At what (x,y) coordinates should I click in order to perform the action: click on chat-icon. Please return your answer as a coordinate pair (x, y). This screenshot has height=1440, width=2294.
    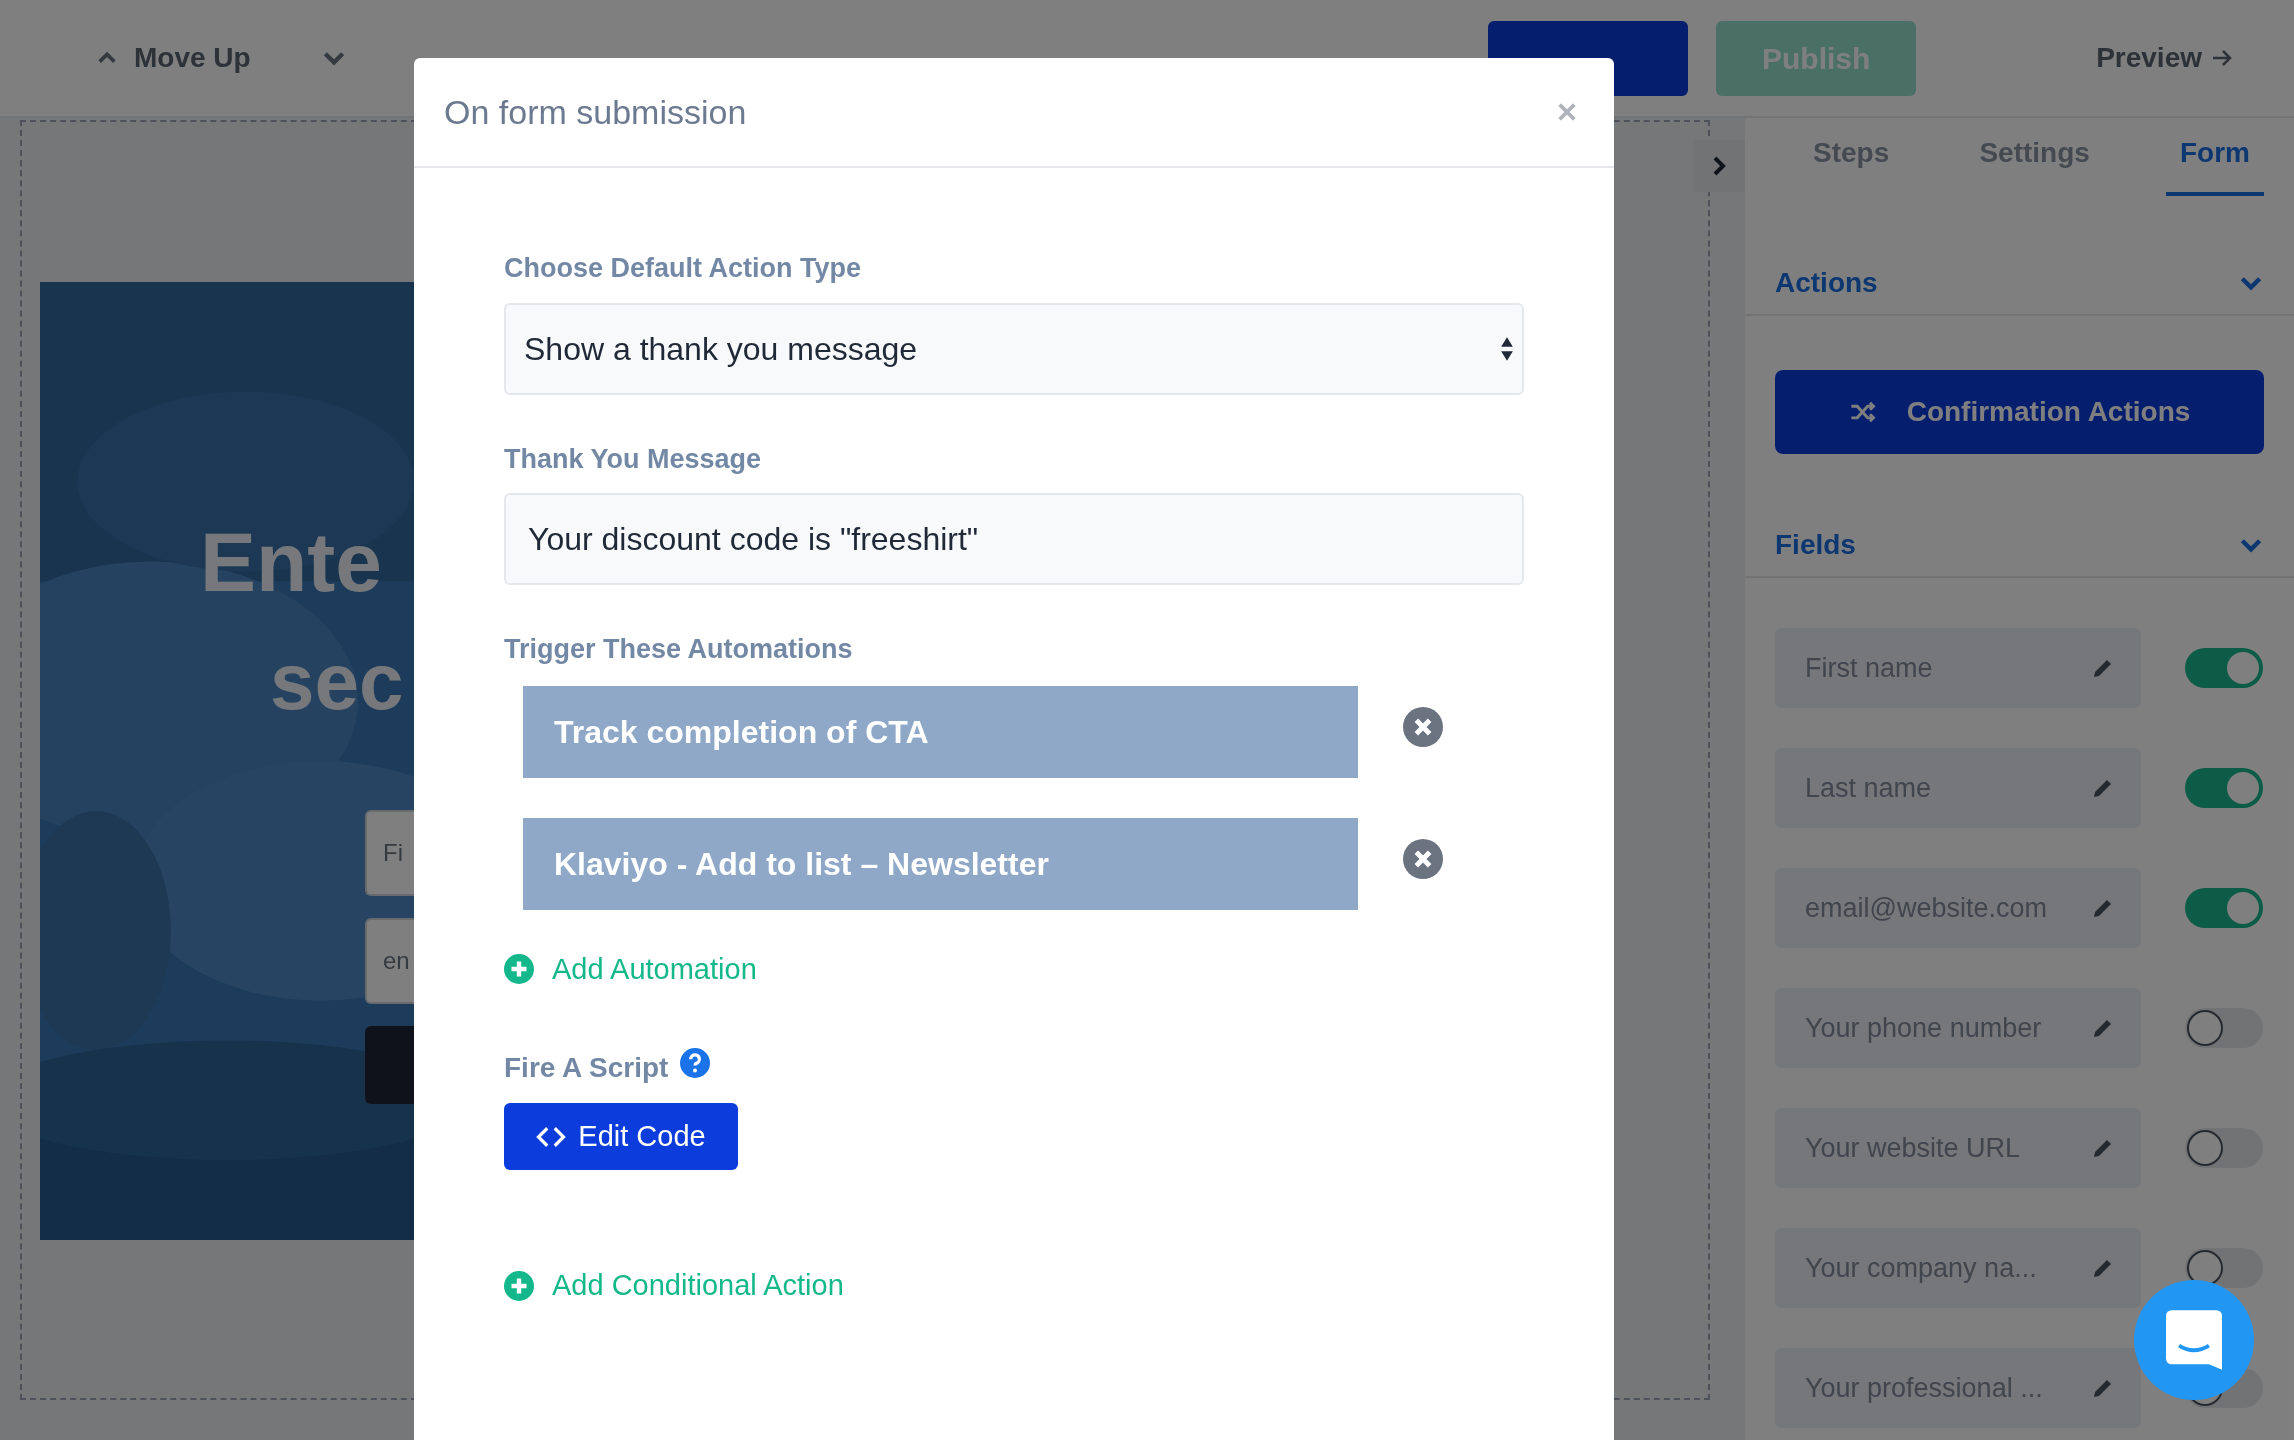
    Looking at the image, I should click on (2194, 1340).